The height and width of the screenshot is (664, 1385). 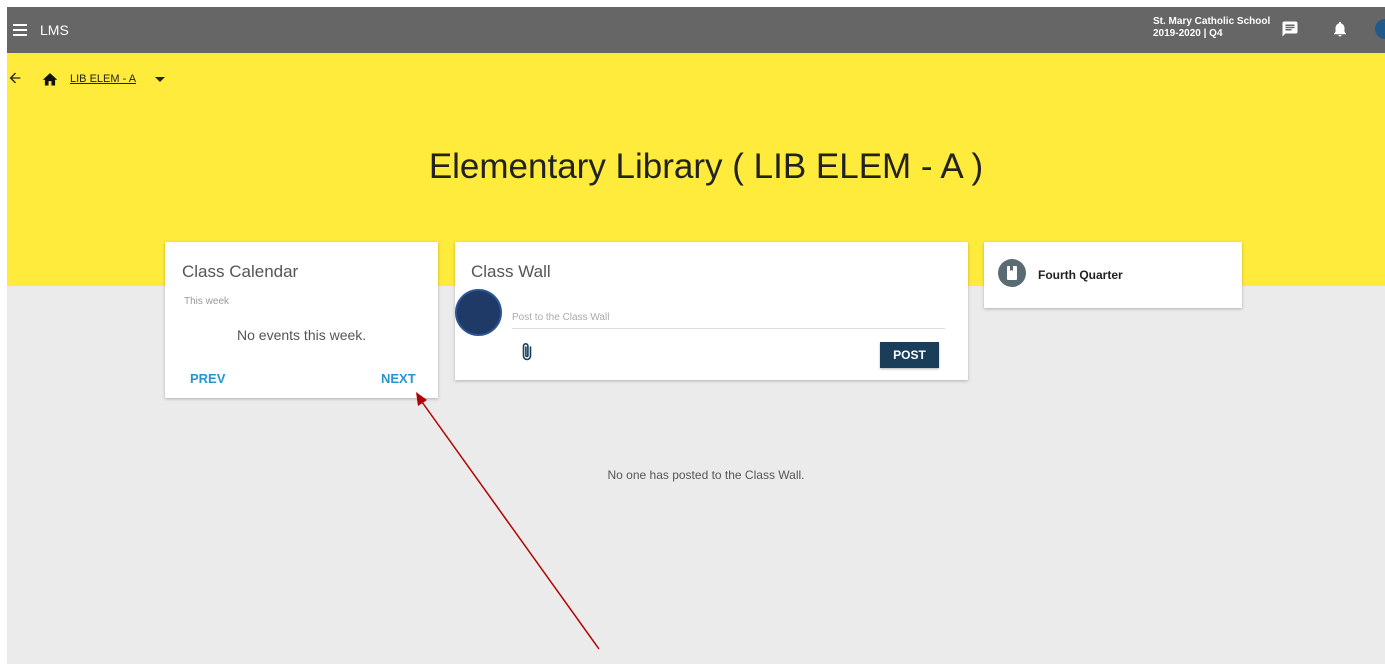 What do you see at coordinates (1212, 21) in the screenshot?
I see `school-name: St. Mary Catholic School` at bounding box center [1212, 21].